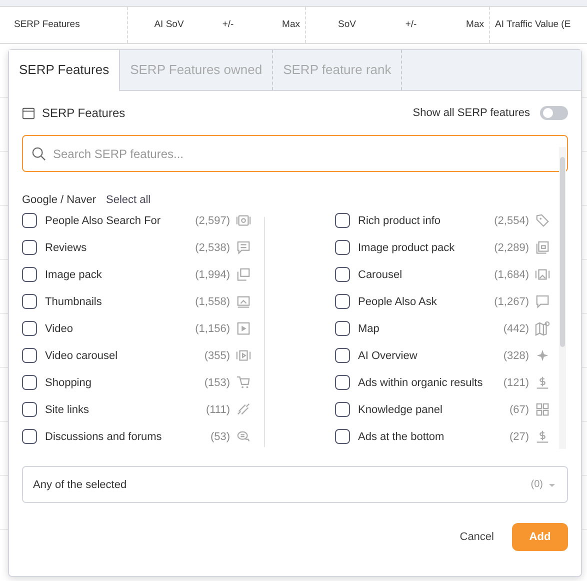  Describe the element at coordinates (542, 220) in the screenshot. I see `tag-icon` at that location.